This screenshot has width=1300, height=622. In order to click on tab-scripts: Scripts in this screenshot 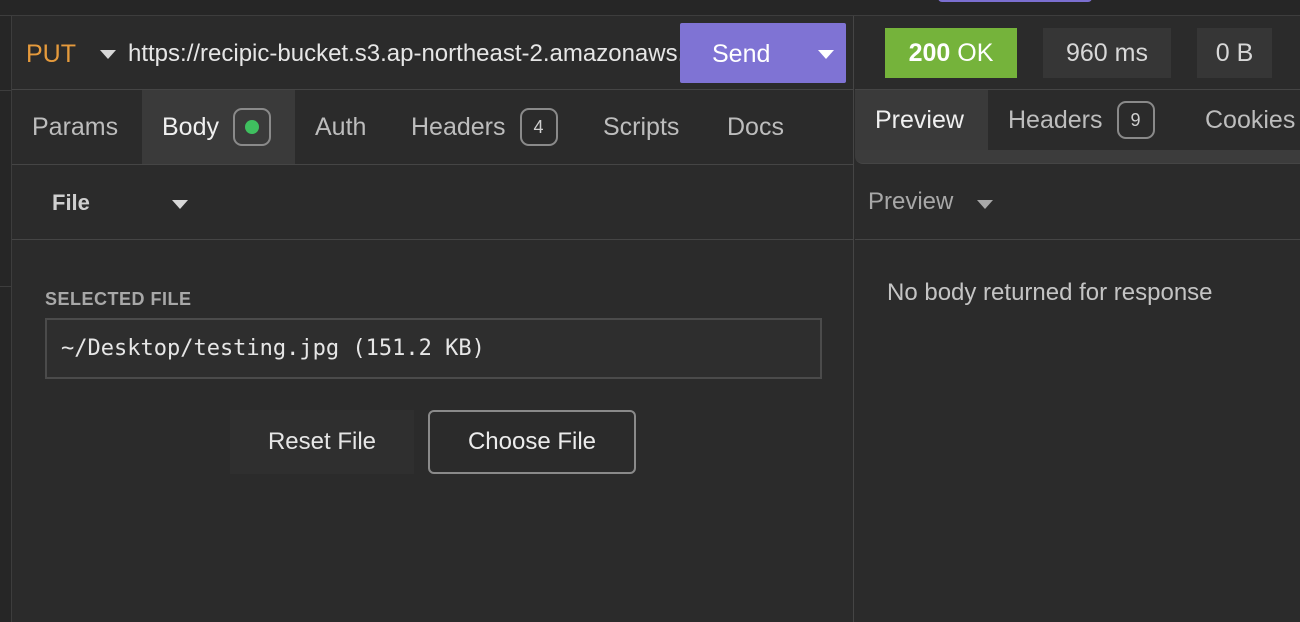, I will do `click(641, 127)`.